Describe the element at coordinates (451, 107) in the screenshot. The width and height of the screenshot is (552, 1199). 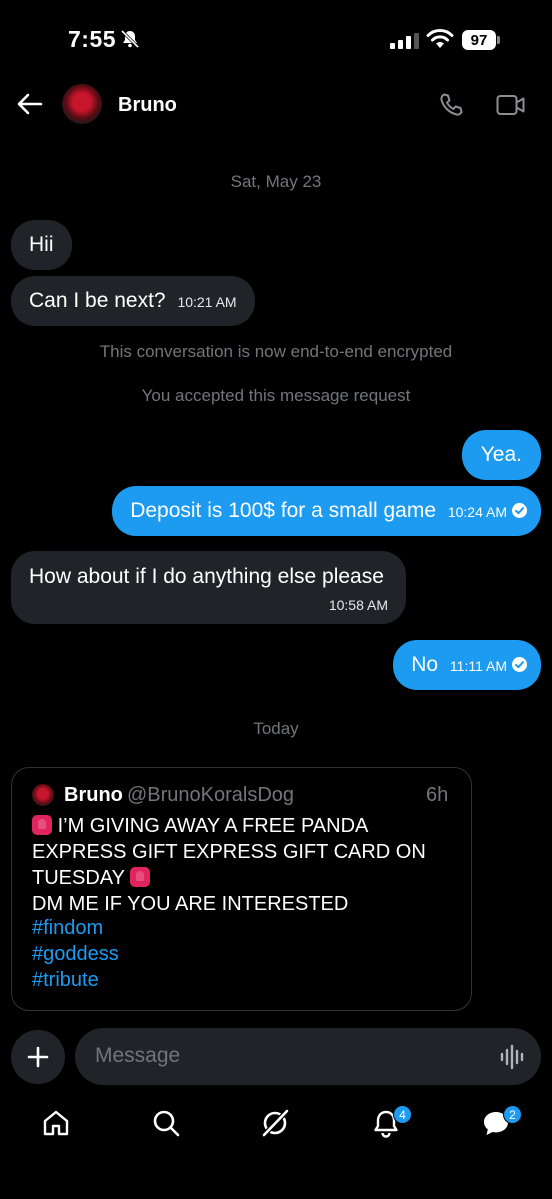
I see `phone-icon` at that location.